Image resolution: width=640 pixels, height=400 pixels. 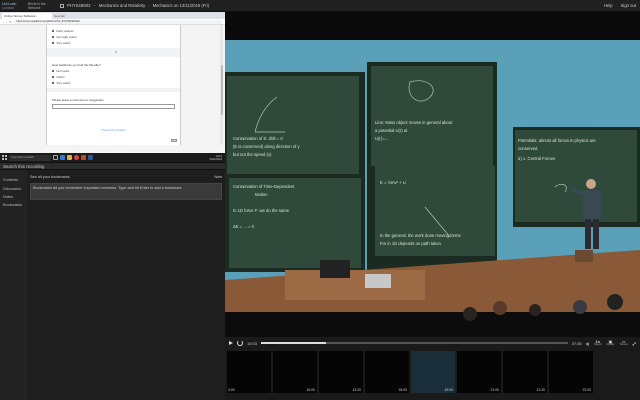 I want to click on page-scrollbar, so click(x=221, y=85).